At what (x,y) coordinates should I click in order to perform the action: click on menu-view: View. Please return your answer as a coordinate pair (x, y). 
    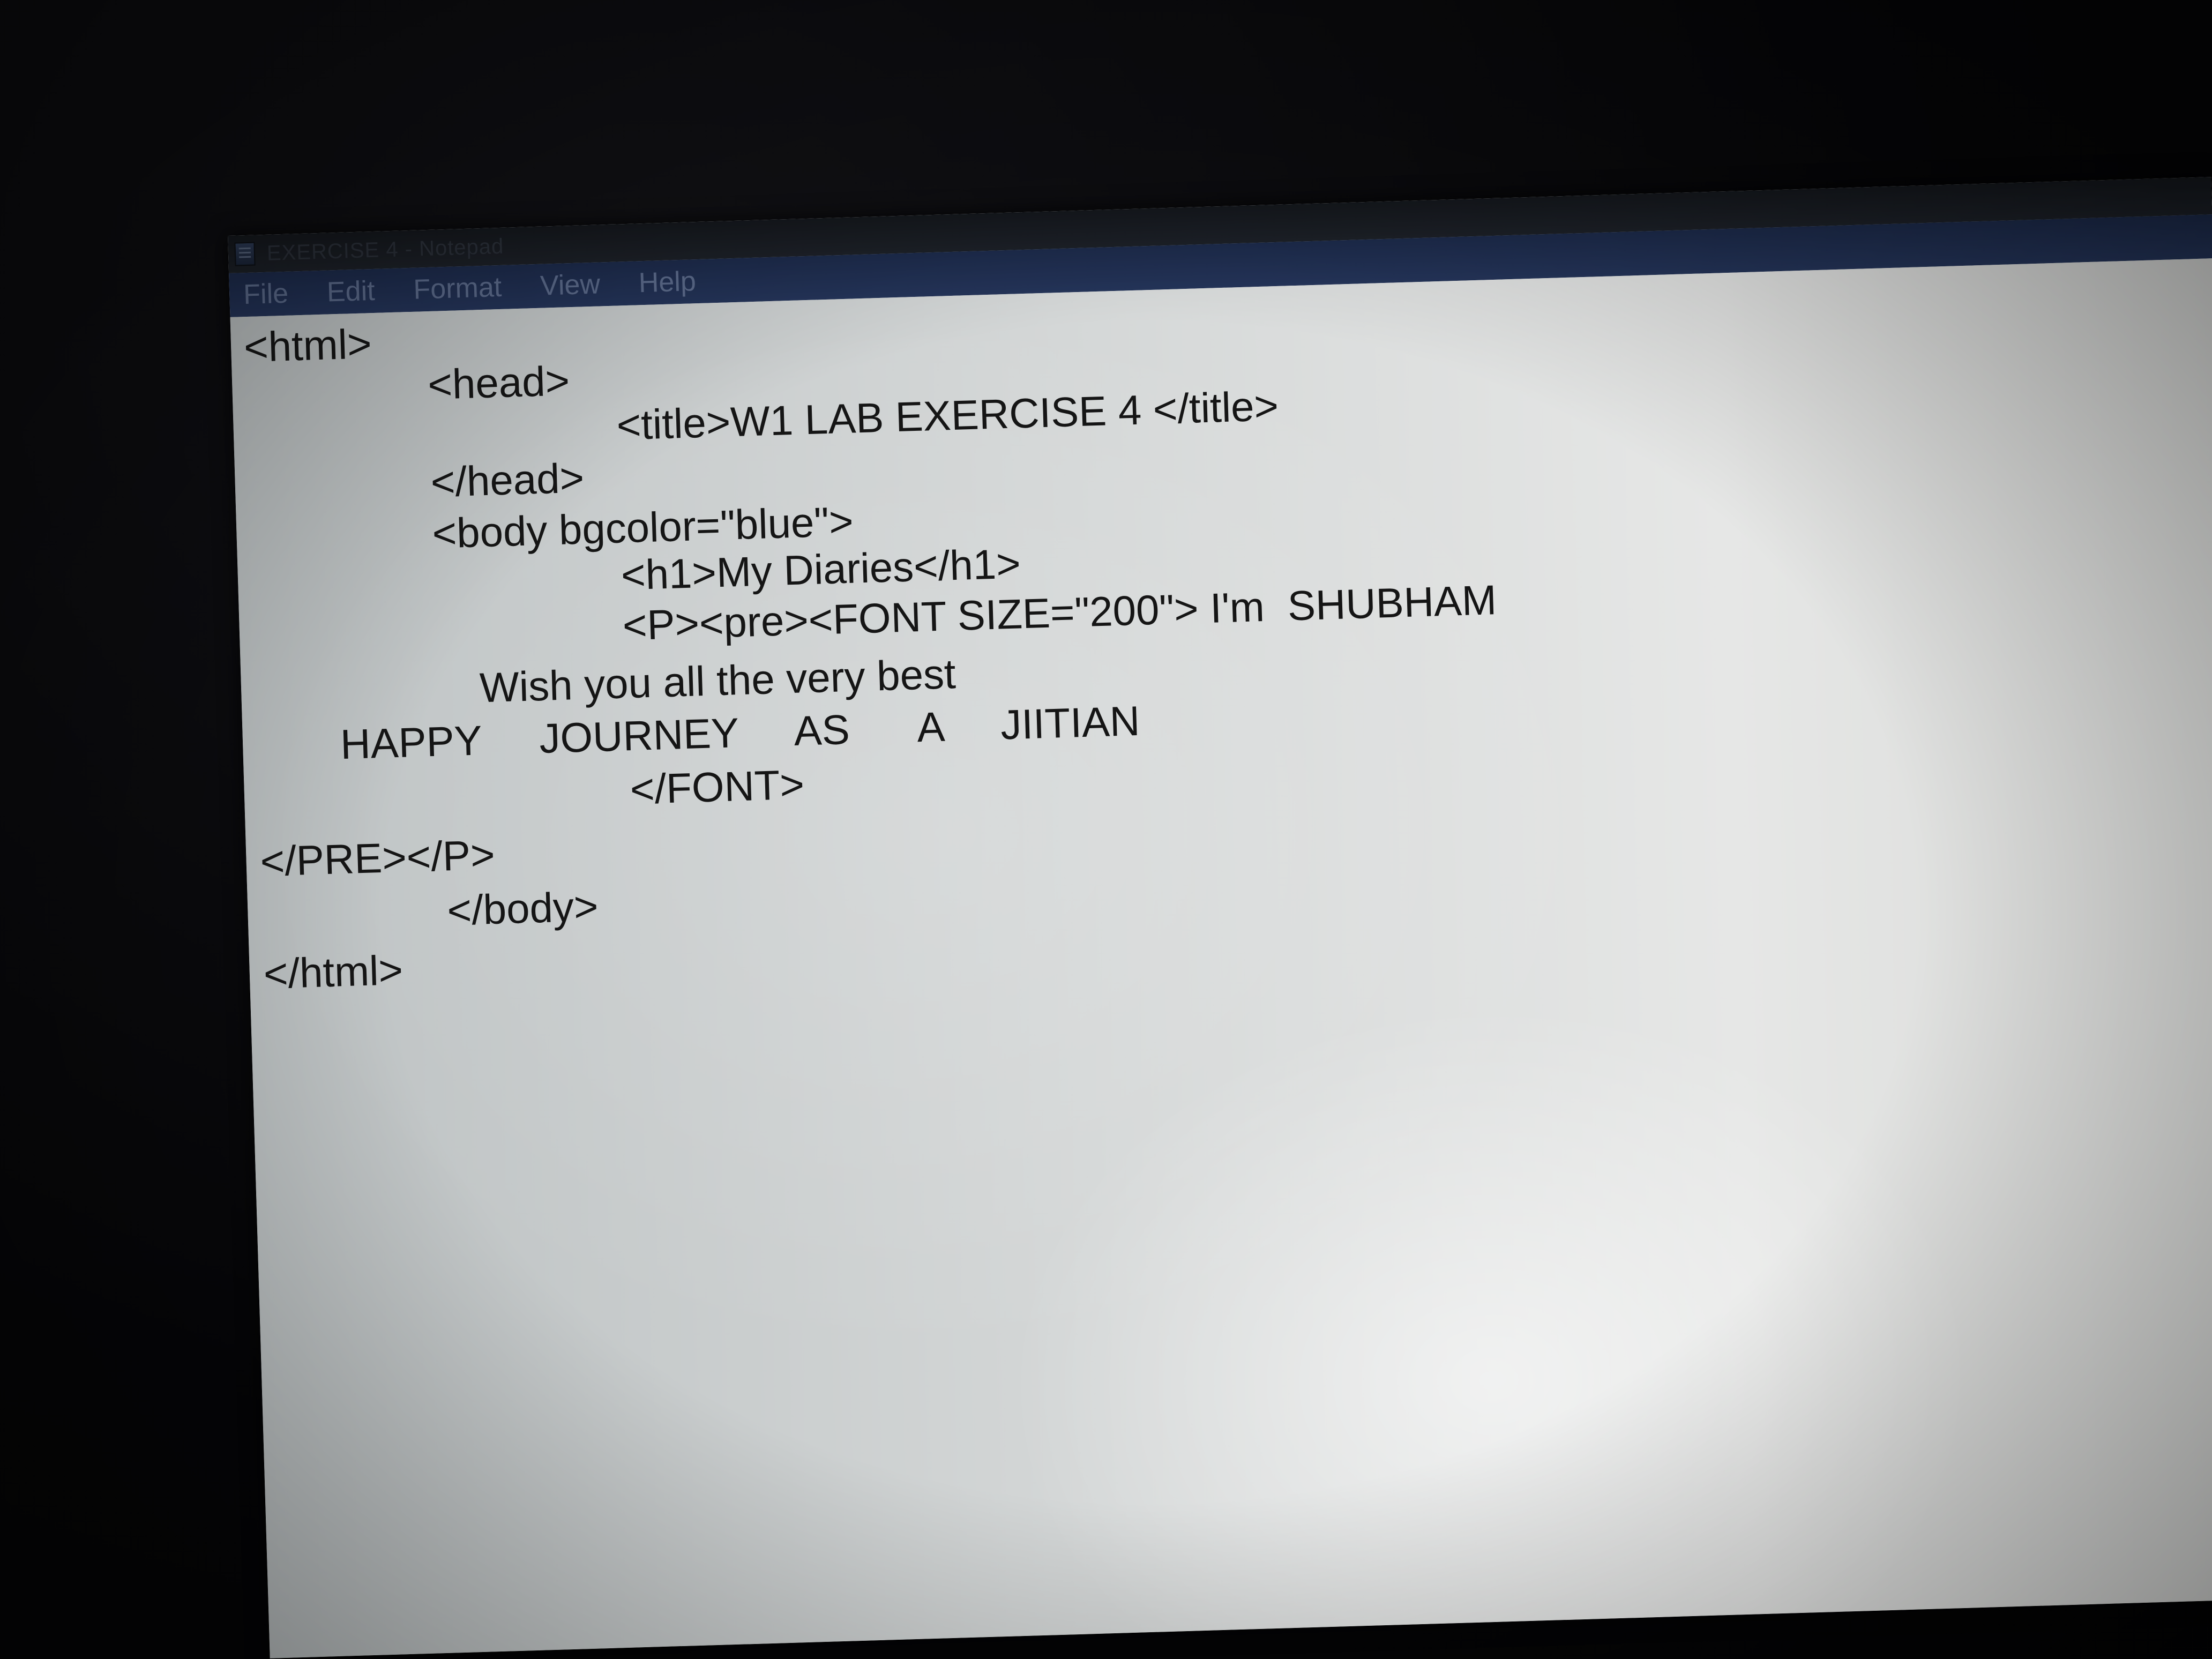
    Looking at the image, I should click on (570, 285).